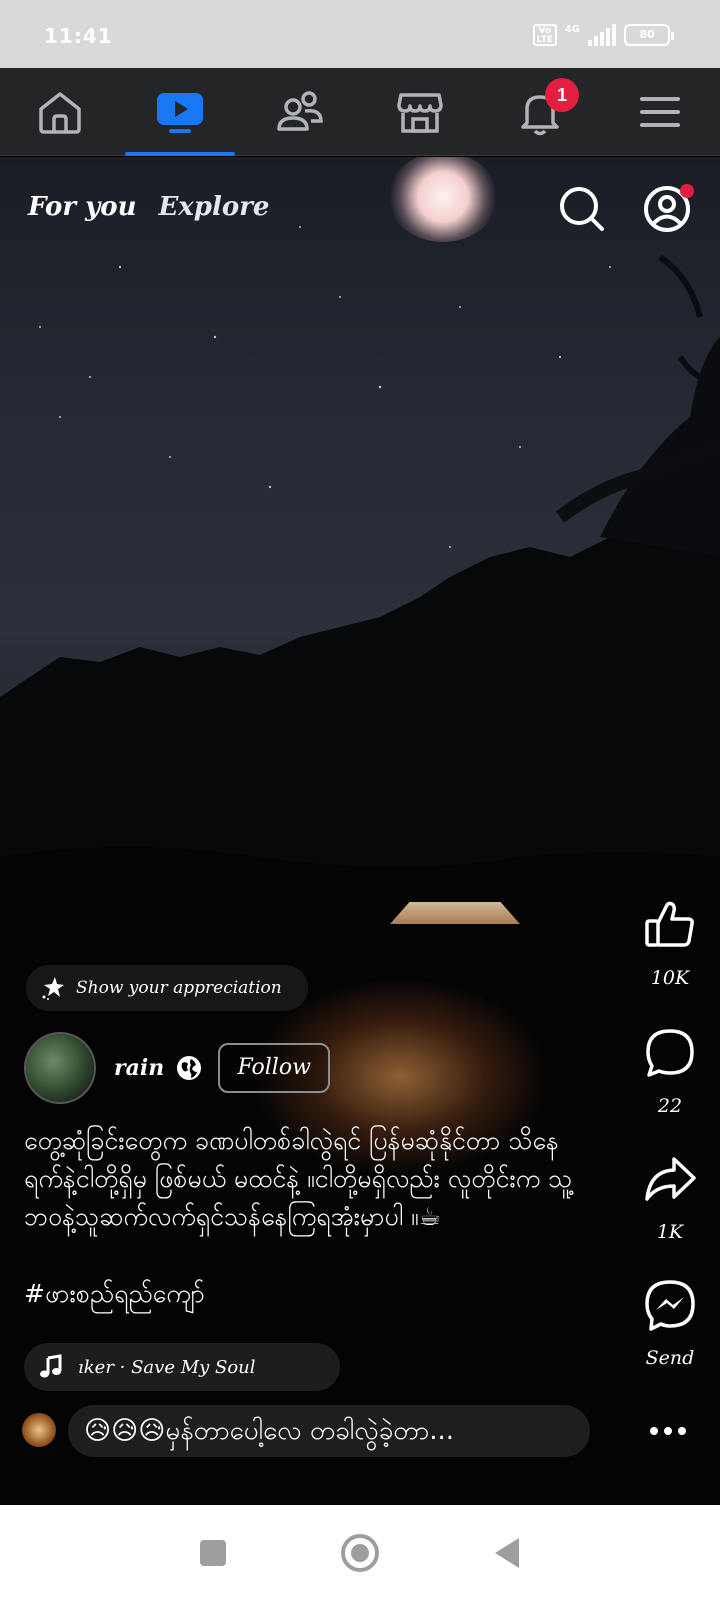  Describe the element at coordinates (148, 207) in the screenshot. I see `feed-tabs: For you Explore` at that location.